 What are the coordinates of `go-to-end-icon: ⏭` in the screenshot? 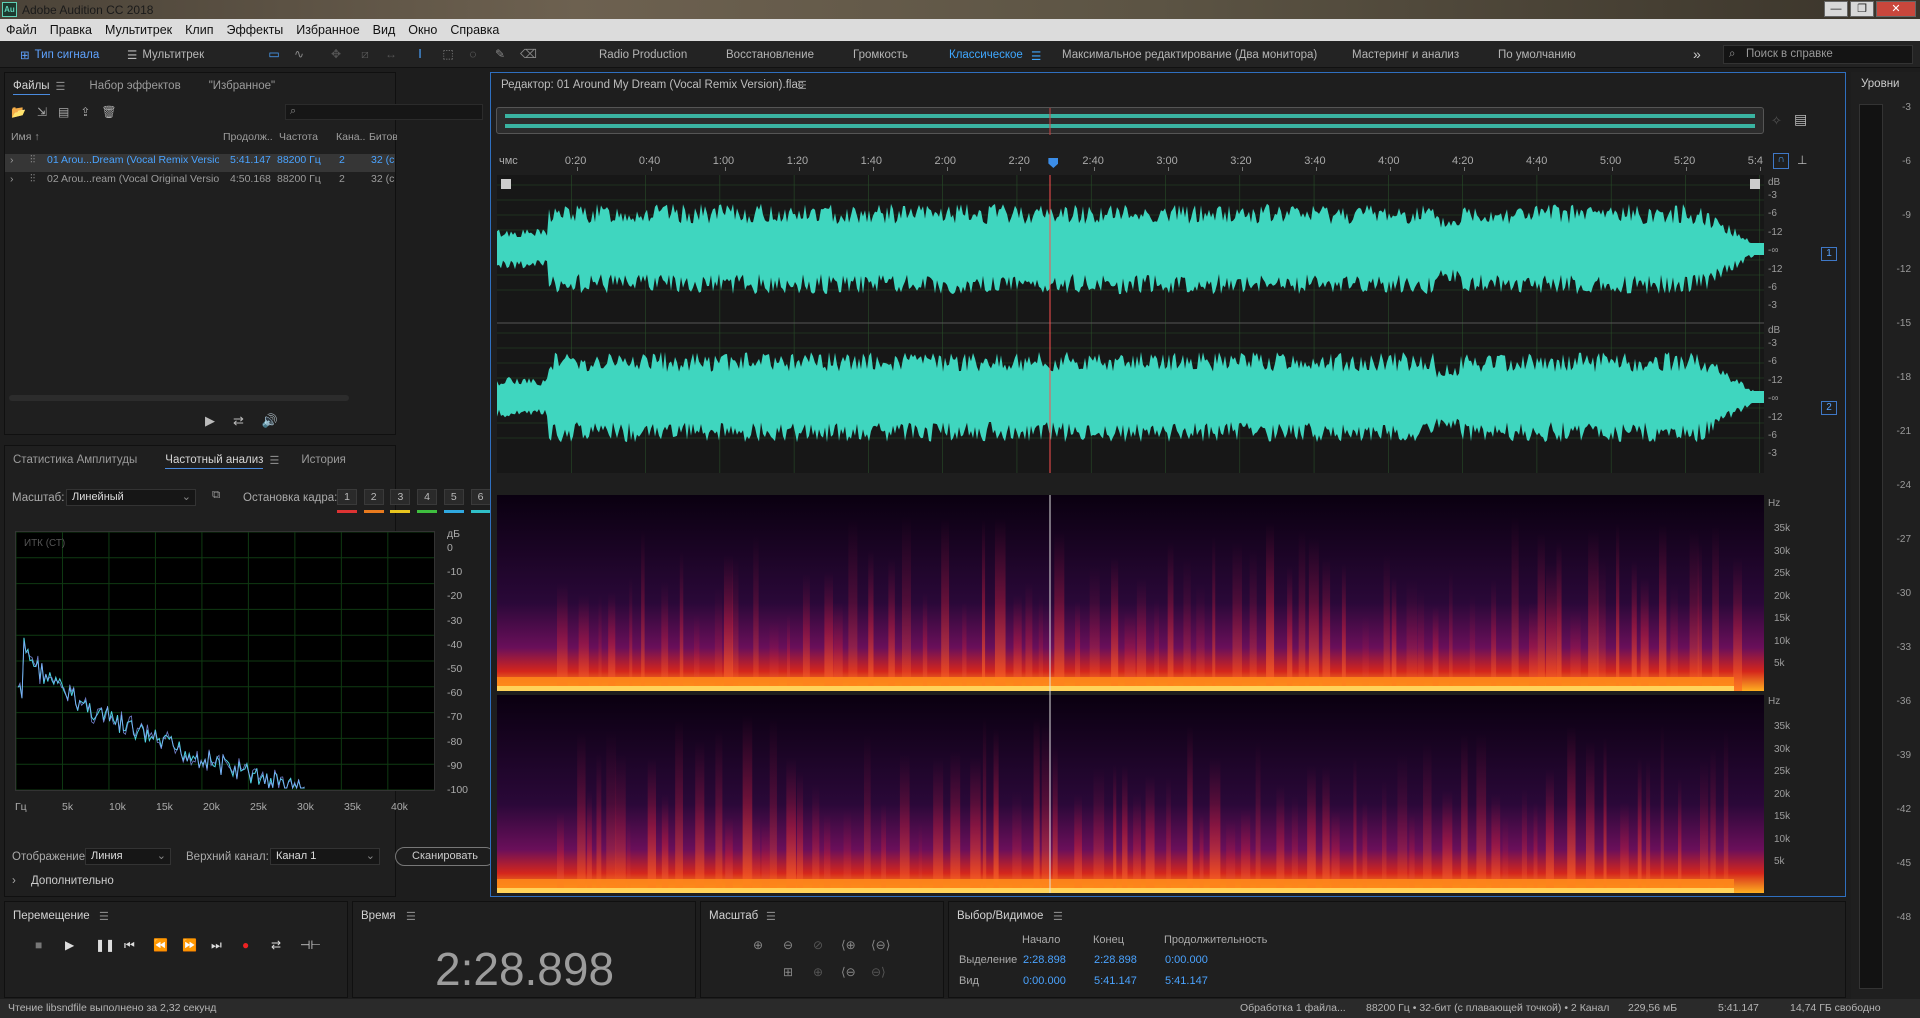 It's located at (216, 945).